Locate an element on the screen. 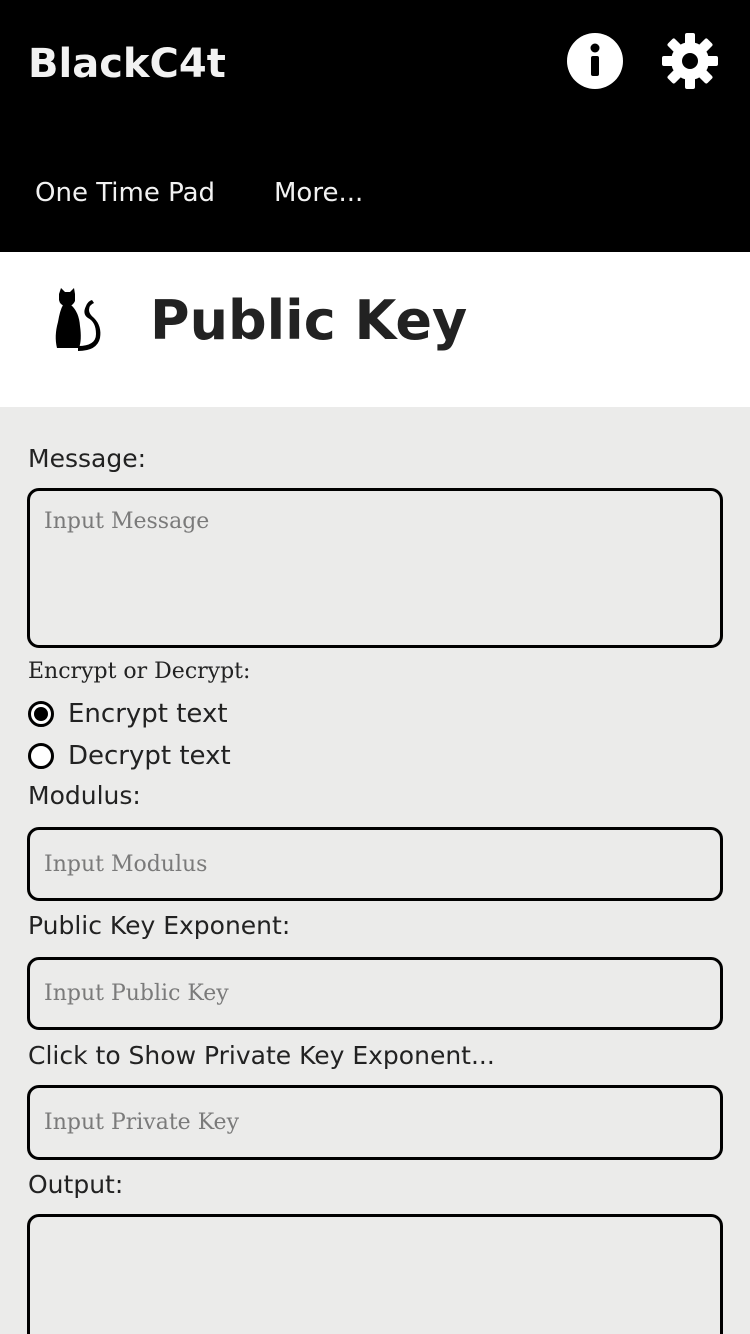 This screenshot has height=1334, width=750. modulus-label: Modulus: is located at coordinates (84, 795).